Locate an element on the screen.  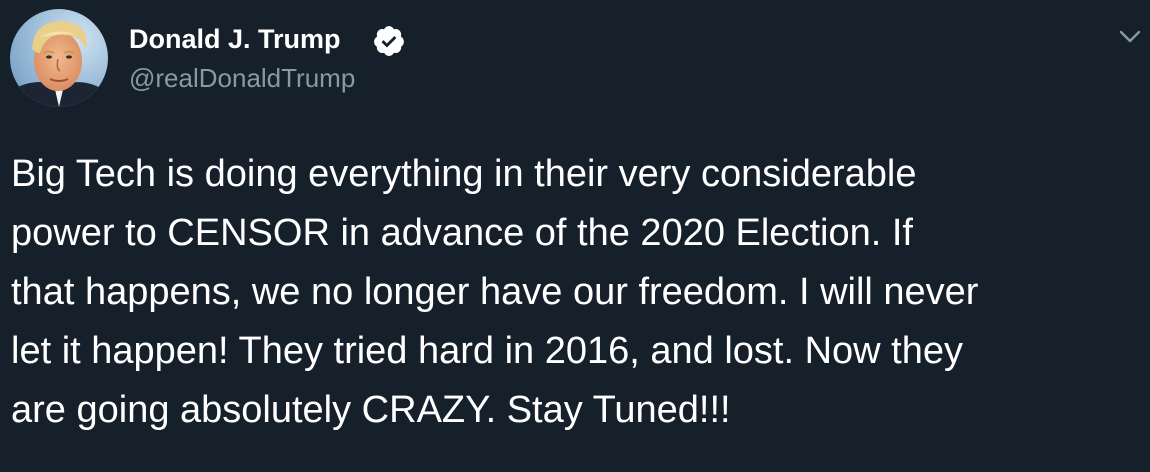
chevron-down-icon is located at coordinates (1130, 37).